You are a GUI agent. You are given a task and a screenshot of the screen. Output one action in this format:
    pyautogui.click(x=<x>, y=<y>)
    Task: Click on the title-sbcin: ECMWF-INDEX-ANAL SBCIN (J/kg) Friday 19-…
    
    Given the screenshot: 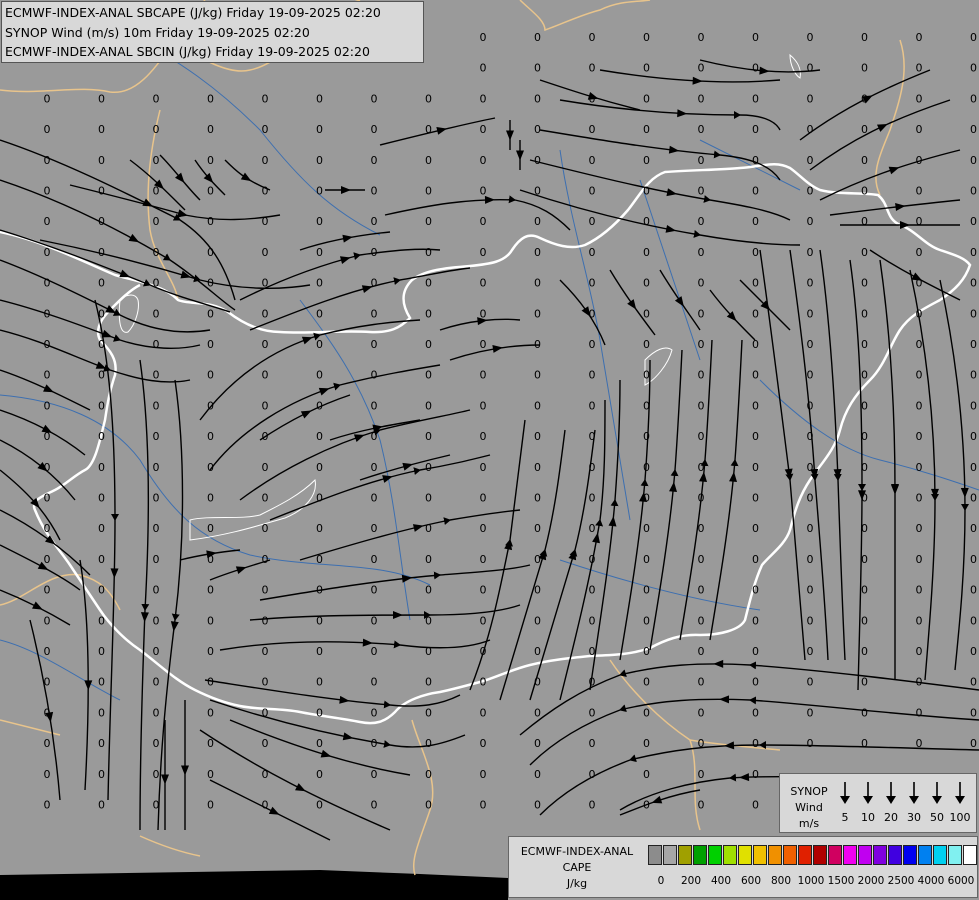 What is the action you would take?
    pyautogui.click(x=187, y=51)
    